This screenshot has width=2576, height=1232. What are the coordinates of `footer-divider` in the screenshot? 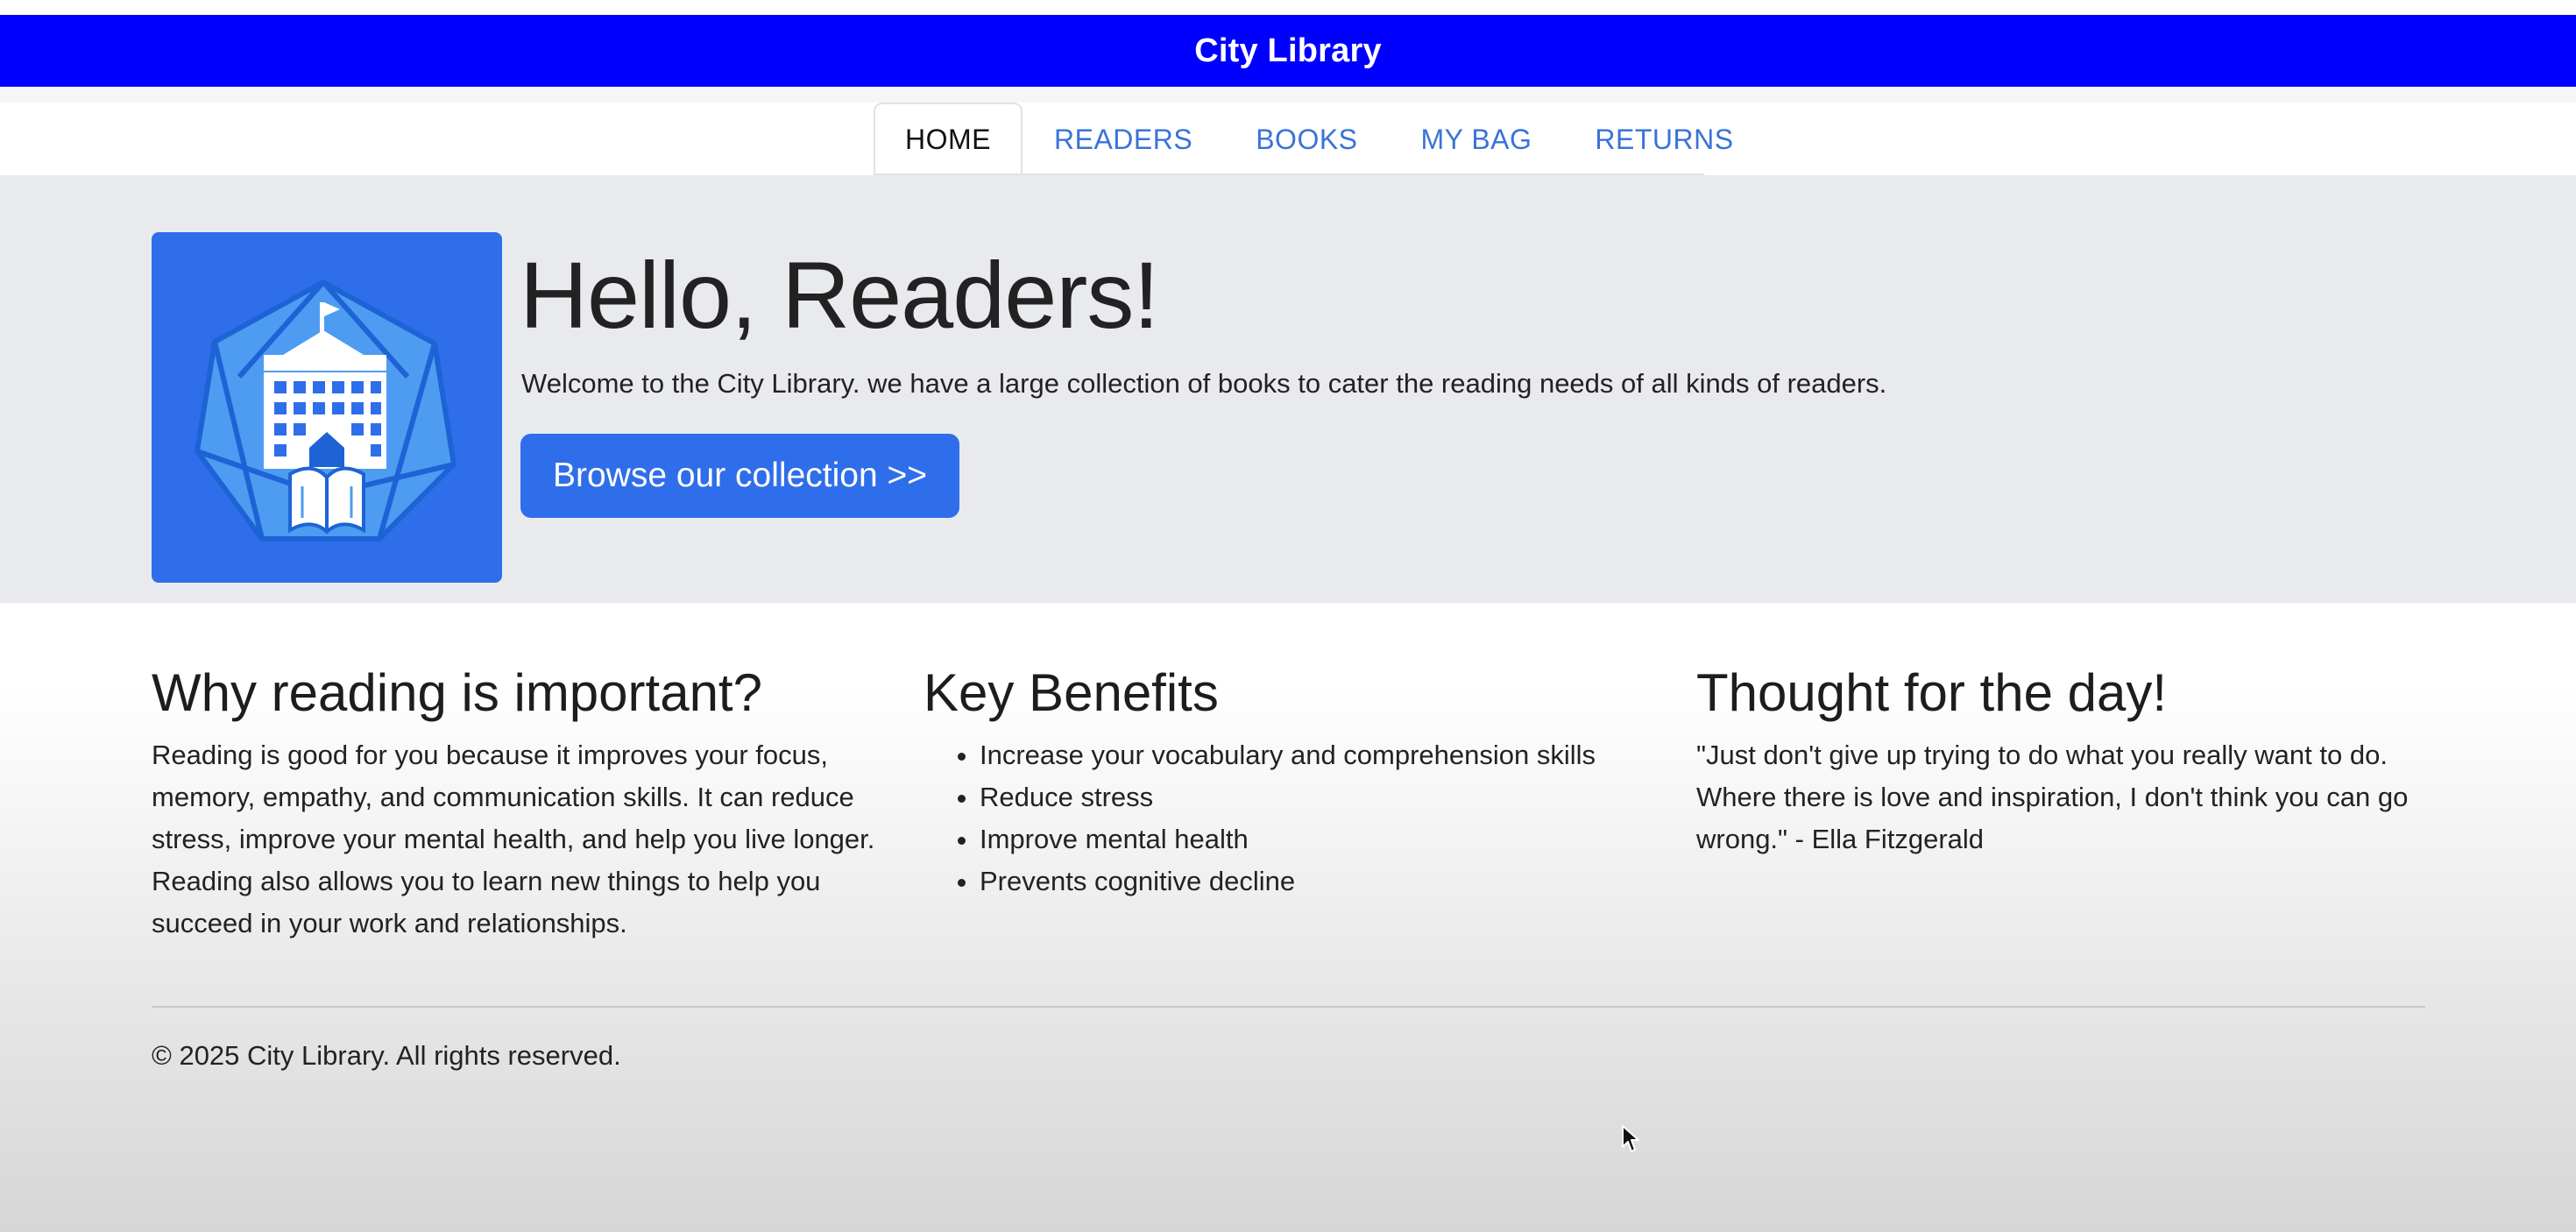 It's located at (1288, 1007).